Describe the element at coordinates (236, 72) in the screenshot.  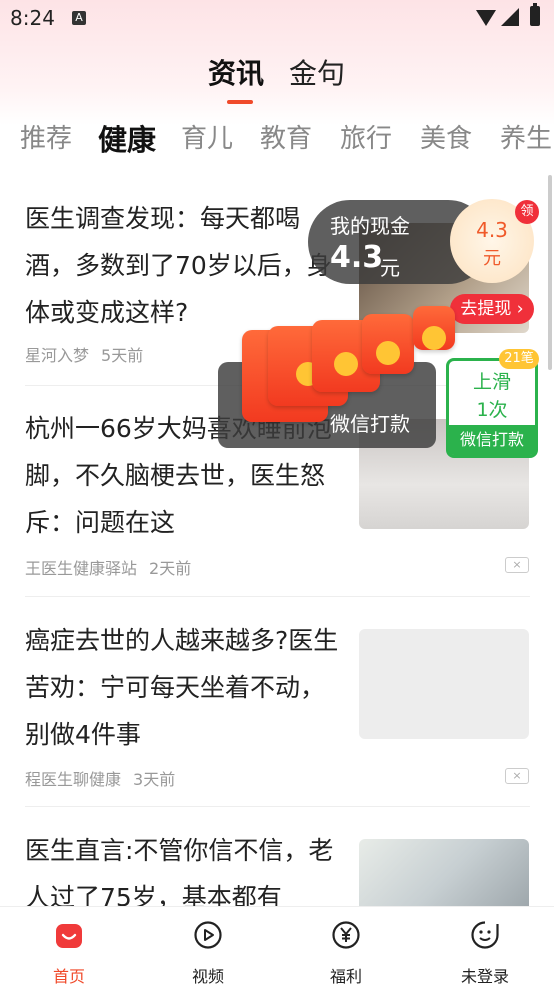
I see `tab-news: 资讯` at that location.